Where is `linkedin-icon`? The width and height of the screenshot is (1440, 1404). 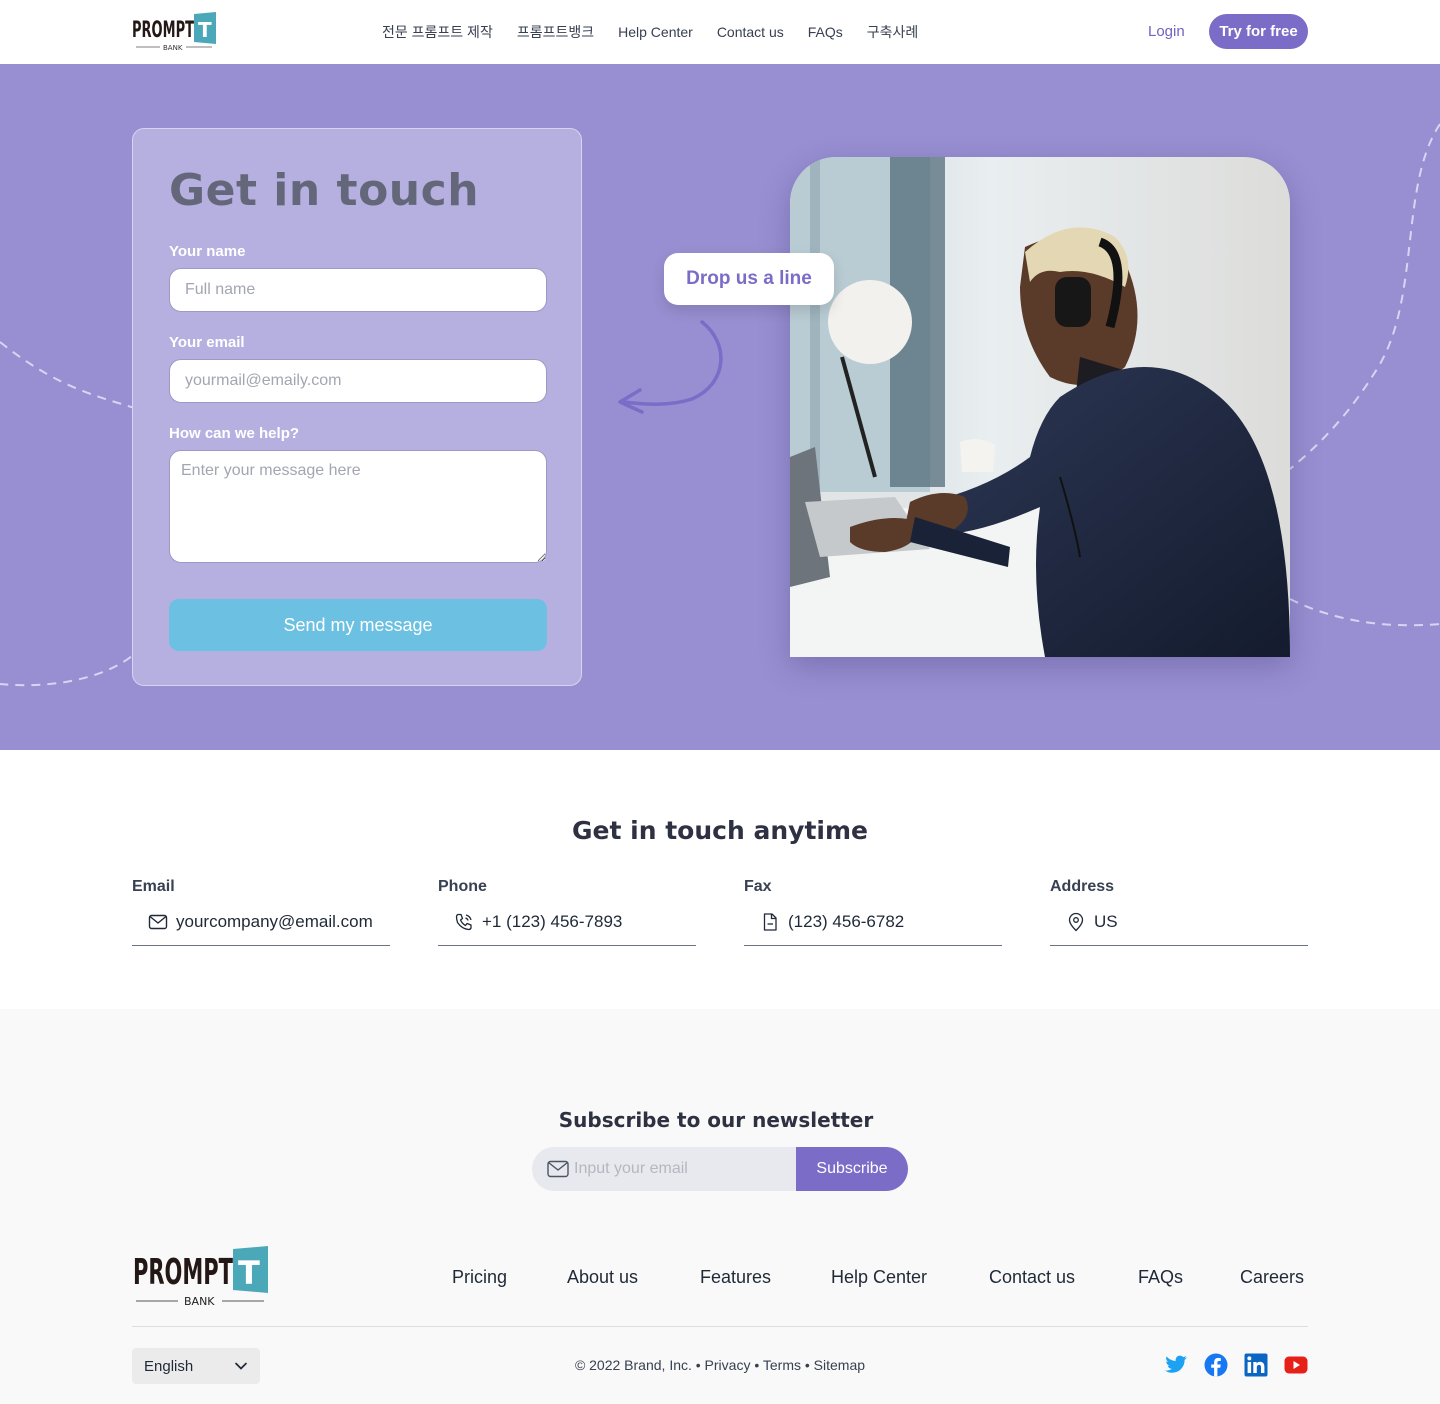 linkedin-icon is located at coordinates (1256, 1365).